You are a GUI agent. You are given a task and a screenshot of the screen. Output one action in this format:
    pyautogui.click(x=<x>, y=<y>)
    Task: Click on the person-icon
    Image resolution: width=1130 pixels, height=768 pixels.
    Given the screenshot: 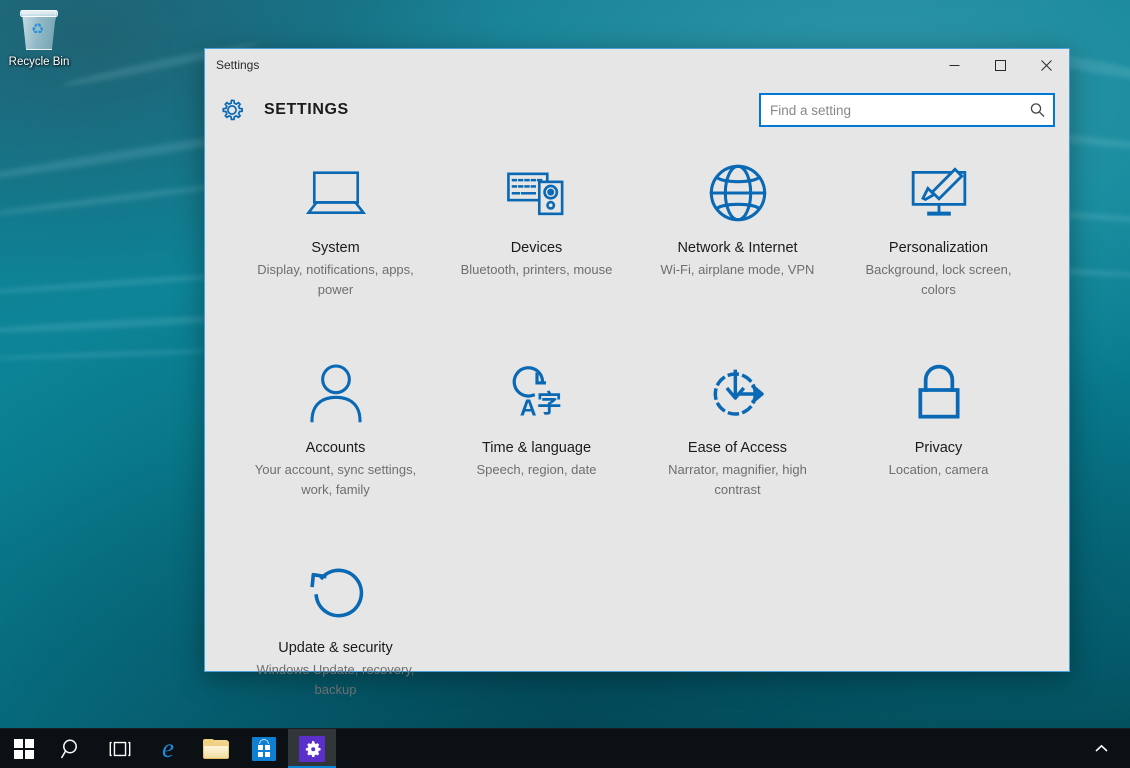 What is the action you would take?
    pyautogui.click(x=336, y=393)
    